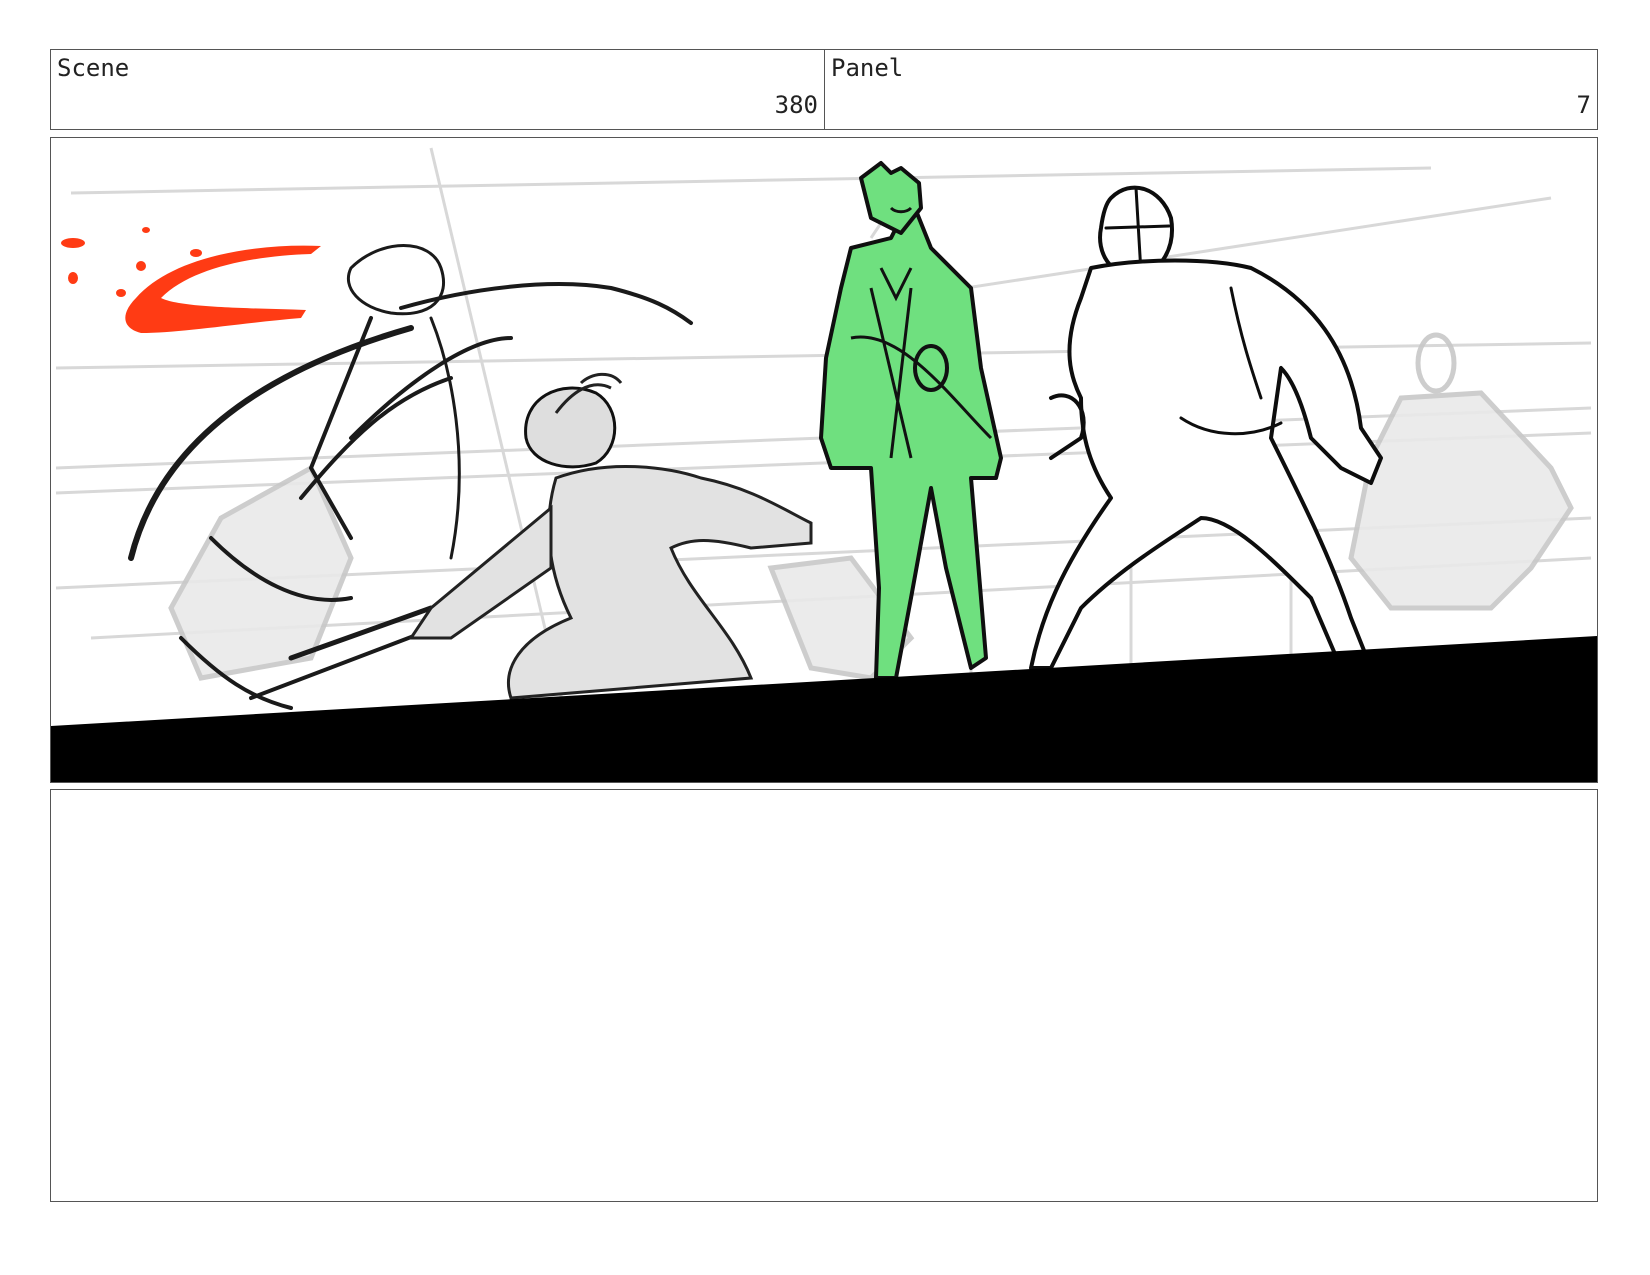  What do you see at coordinates (610, 536) in the screenshot?
I see `crouching-figure` at bounding box center [610, 536].